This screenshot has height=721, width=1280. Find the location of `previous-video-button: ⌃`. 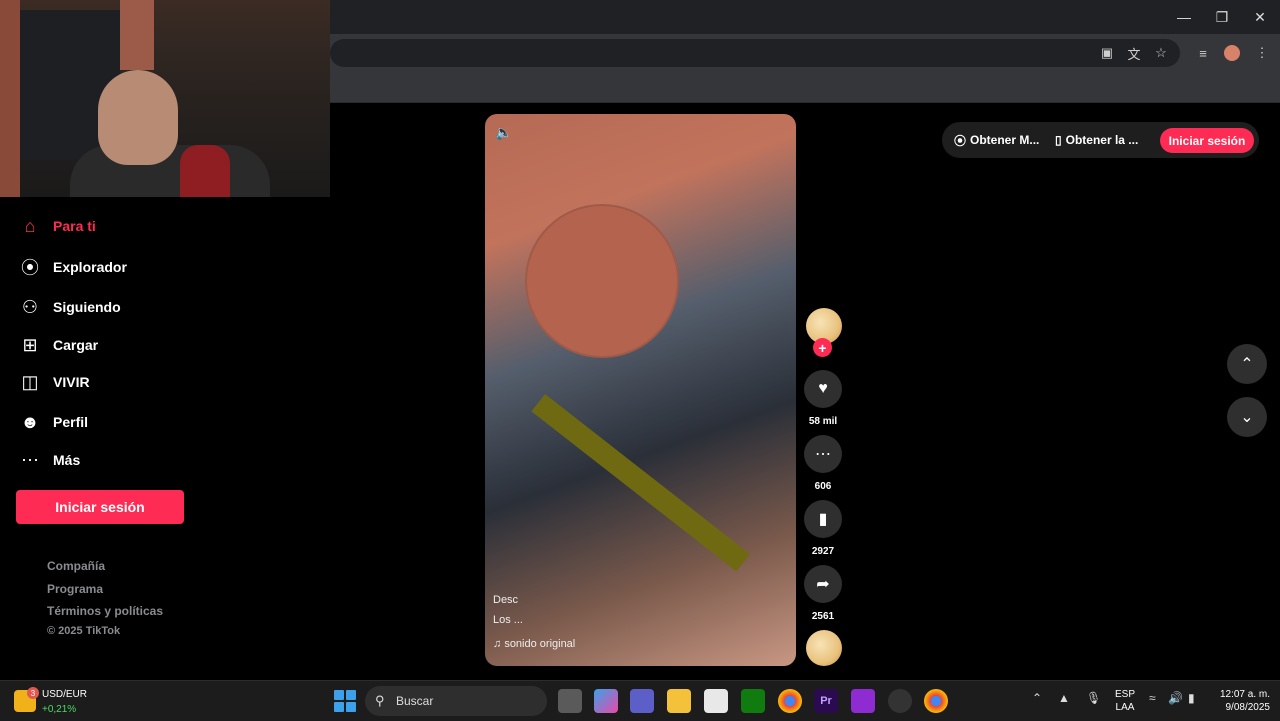

previous-video-button: ⌃ is located at coordinates (1247, 364).